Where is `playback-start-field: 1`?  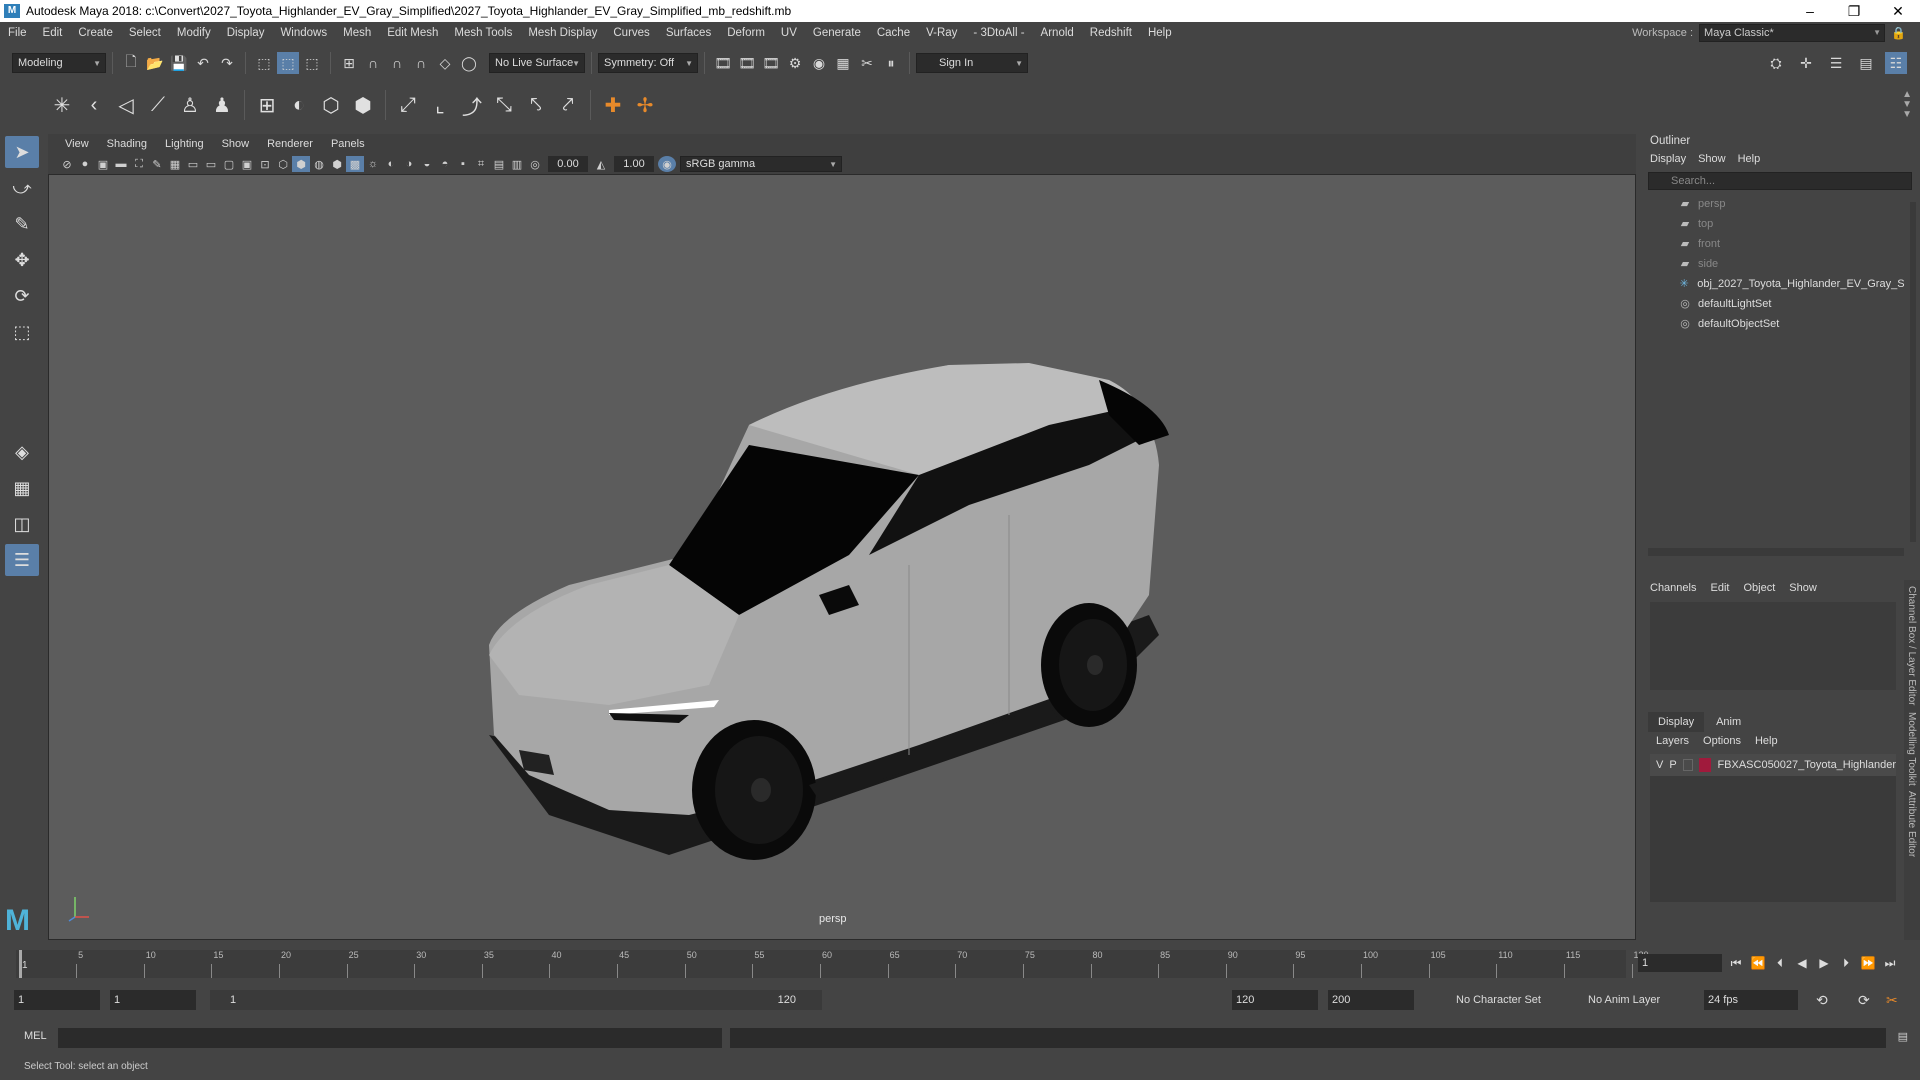
playback-start-field: 1 is located at coordinates (153, 1000).